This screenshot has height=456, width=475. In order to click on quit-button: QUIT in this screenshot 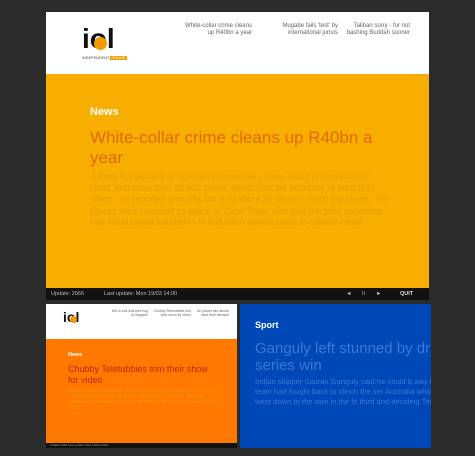, I will do `click(406, 294)`.